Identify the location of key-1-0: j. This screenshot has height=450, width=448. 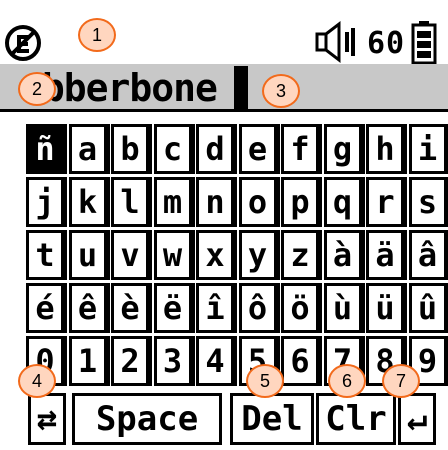
(46, 202).